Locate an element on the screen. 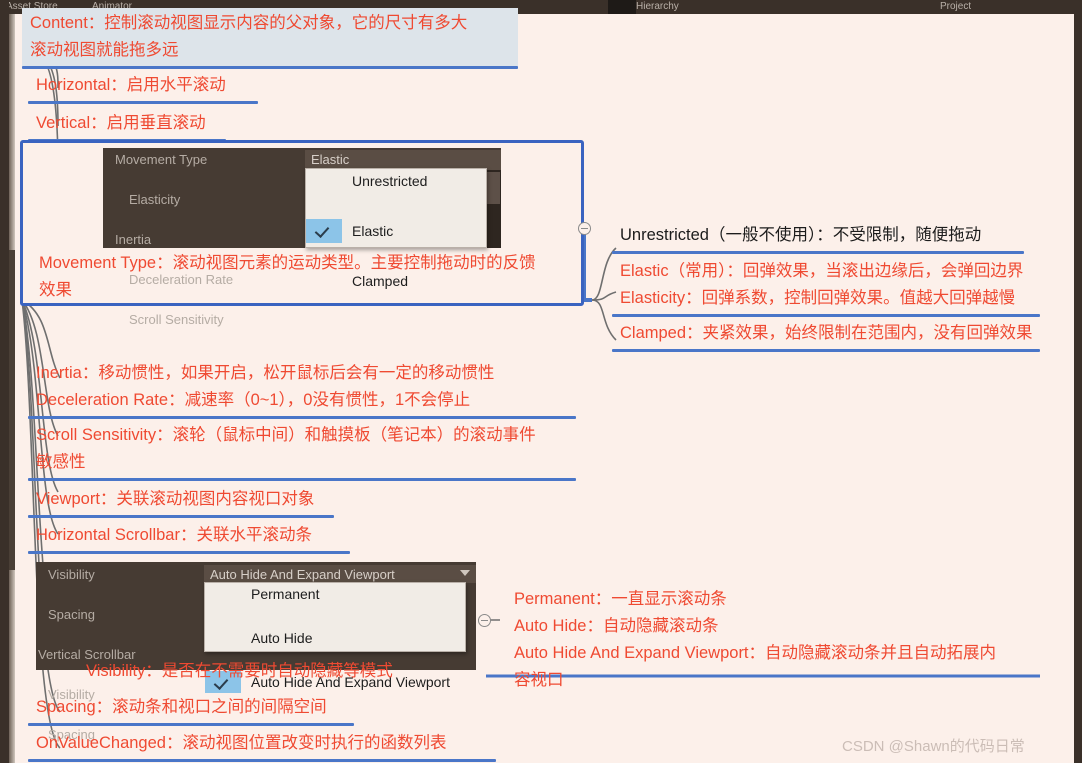 Image resolution: width=1082 pixels, height=763 pixels. node-unrestricted-text: Unrestricted（一般不使用）：不受限制，随便拖动 is located at coordinates (801, 235).